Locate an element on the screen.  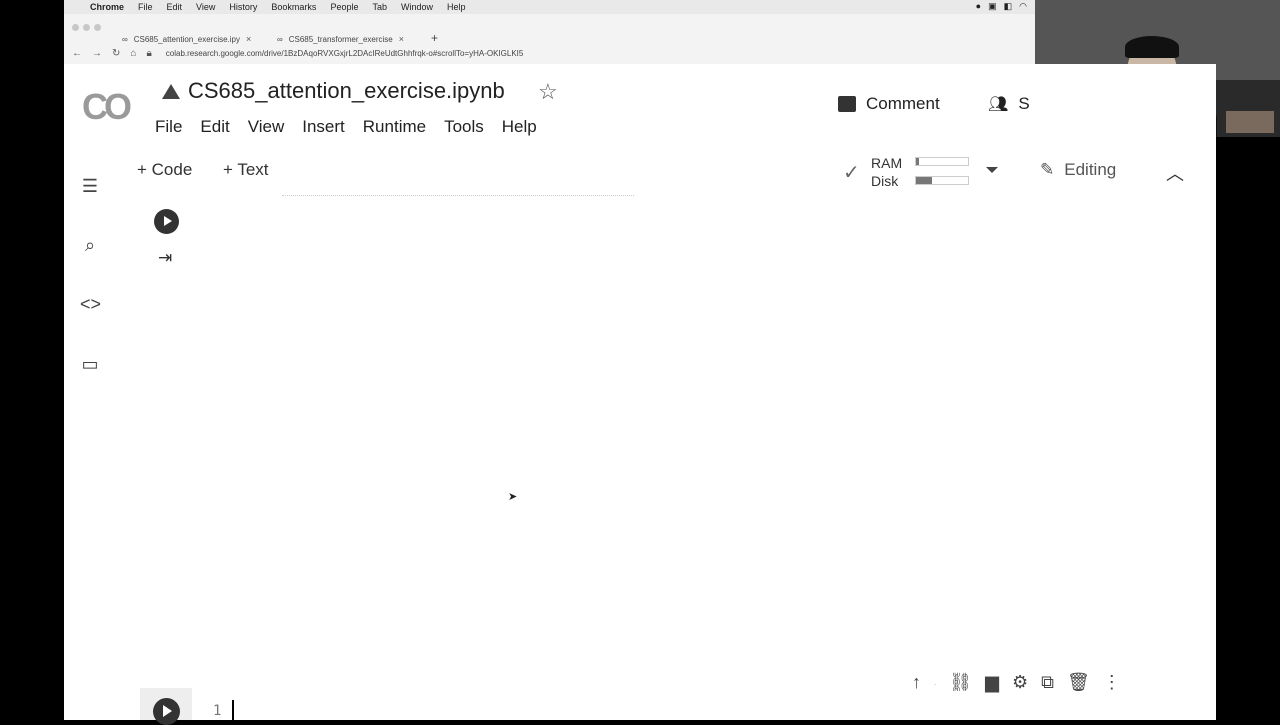
code-snippets-icon: <> is located at coordinates (90, 304).